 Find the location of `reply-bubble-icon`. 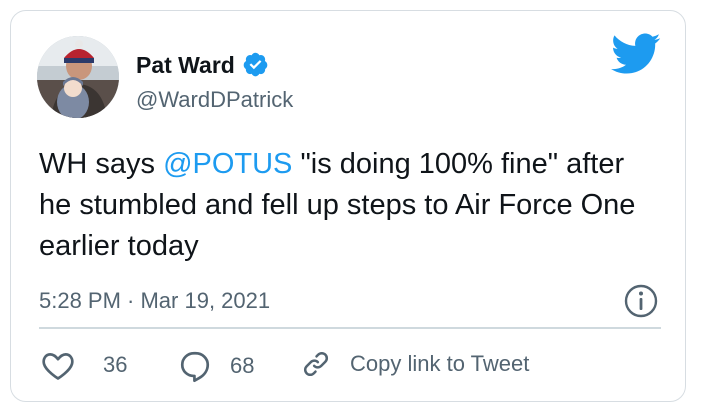

reply-bubble-icon is located at coordinates (195, 366).